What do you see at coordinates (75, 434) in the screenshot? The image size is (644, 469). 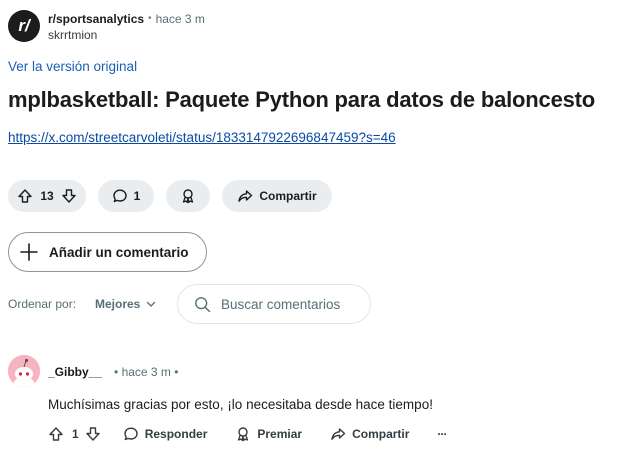 I see `comment-vote-count: 1` at bounding box center [75, 434].